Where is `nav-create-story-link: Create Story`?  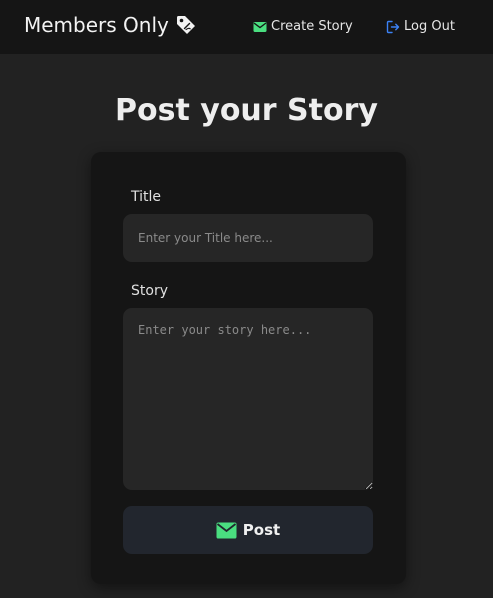 nav-create-story-link: Create Story is located at coordinates (303, 26).